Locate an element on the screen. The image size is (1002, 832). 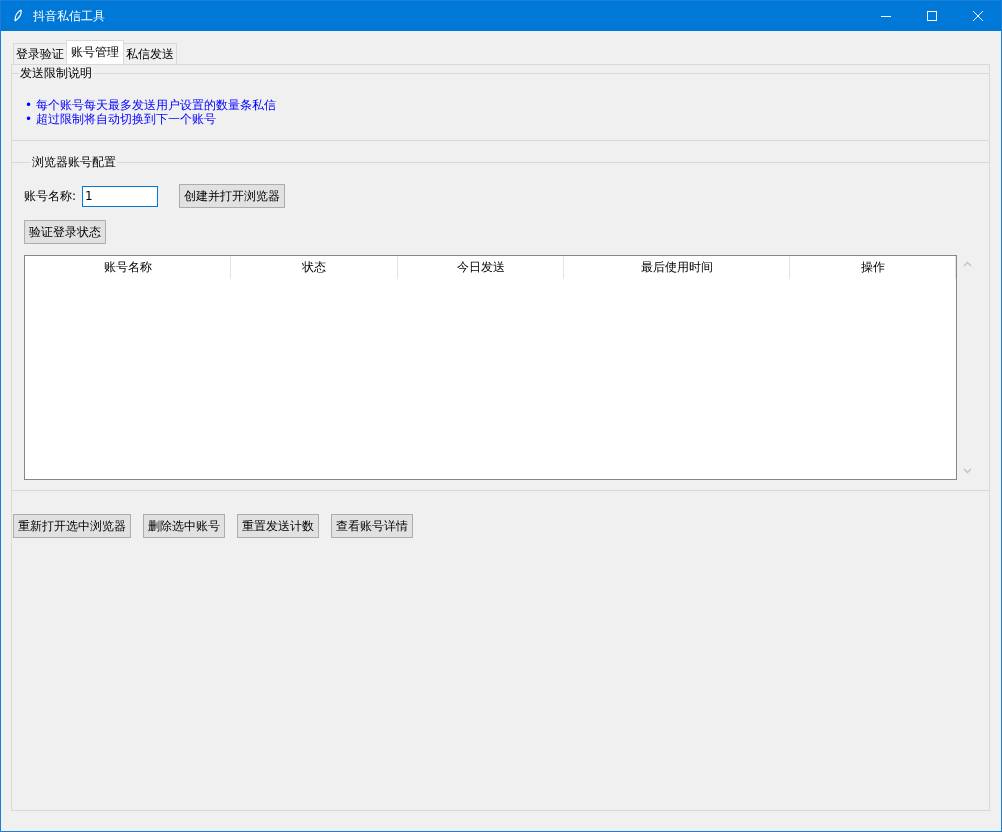
tab: 登录验证 is located at coordinates (40, 53).